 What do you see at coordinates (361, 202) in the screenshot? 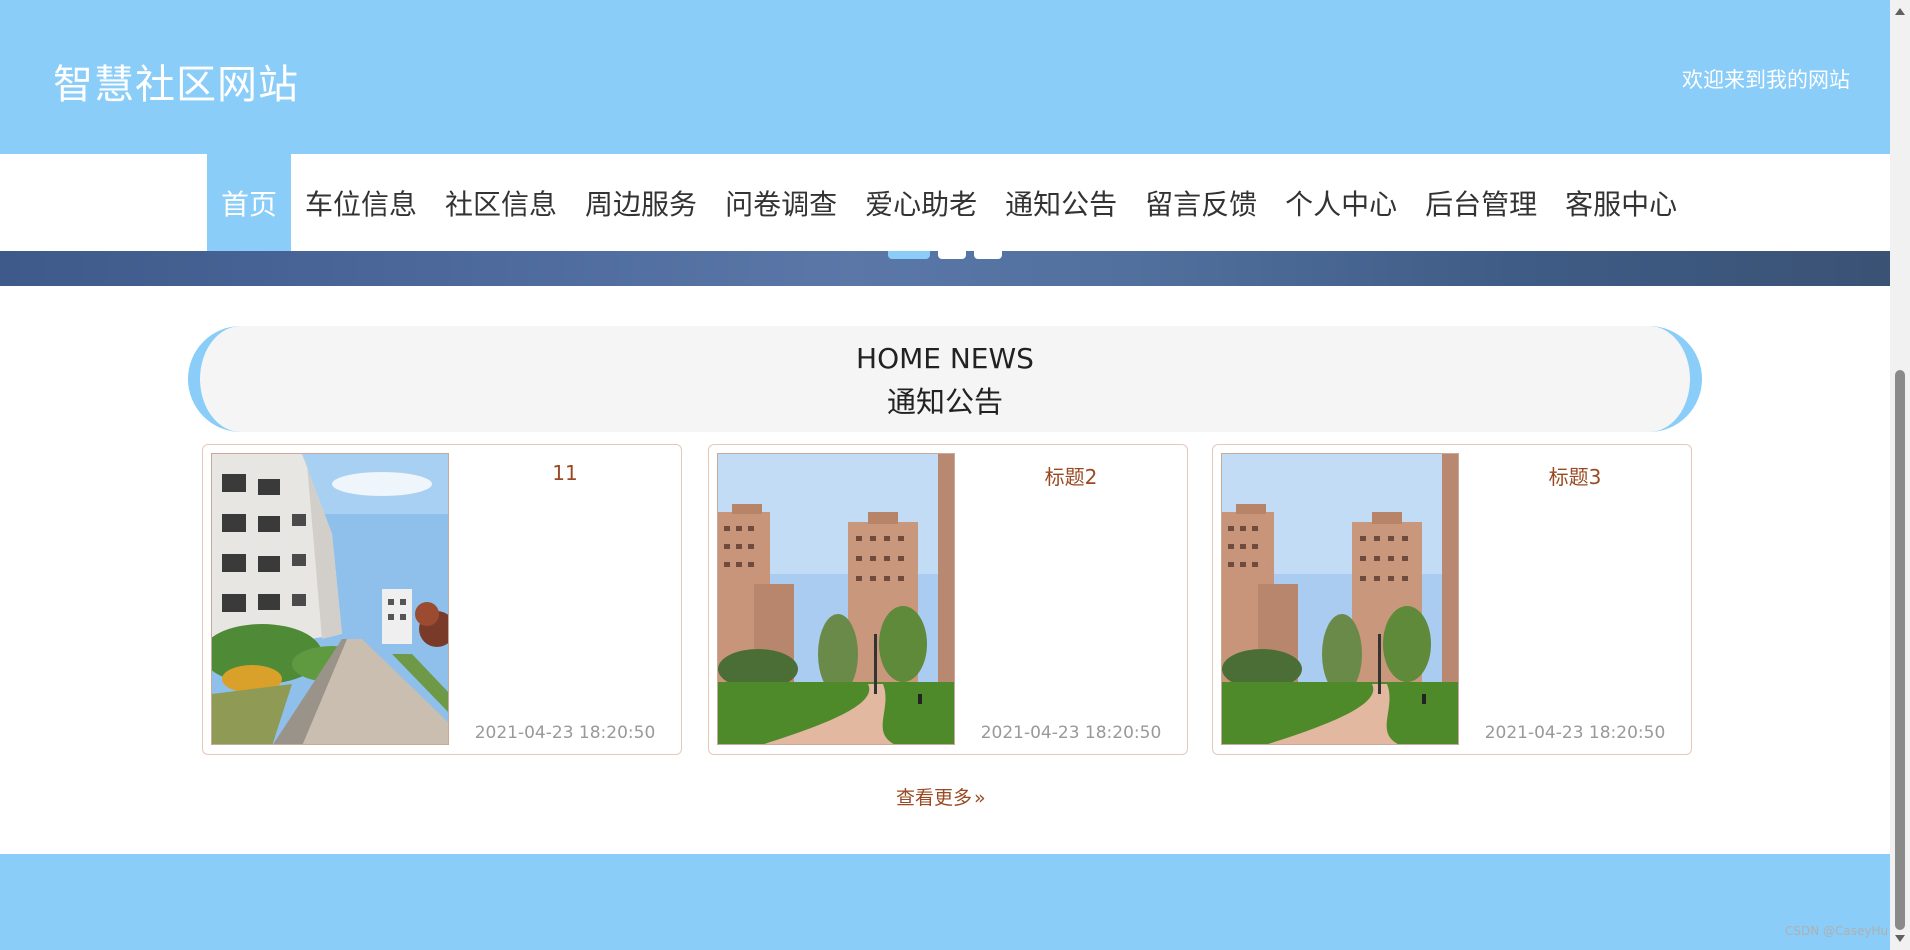
I see `nav-item-parking: 车位信息` at bounding box center [361, 202].